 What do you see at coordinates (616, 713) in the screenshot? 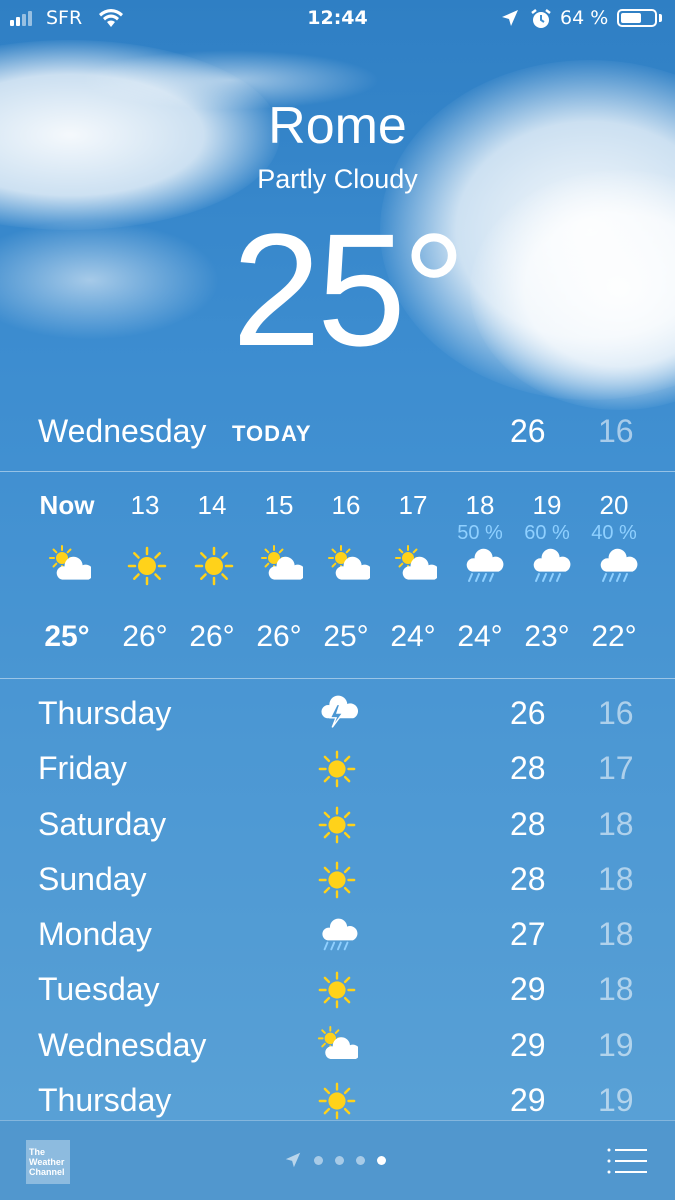
I see `day-low: 16` at bounding box center [616, 713].